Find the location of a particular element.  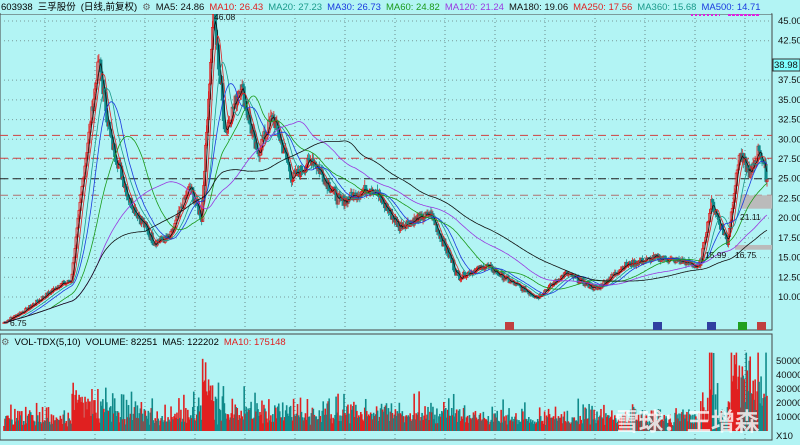

price-tick-label: 25.00 is located at coordinates (789, 179).